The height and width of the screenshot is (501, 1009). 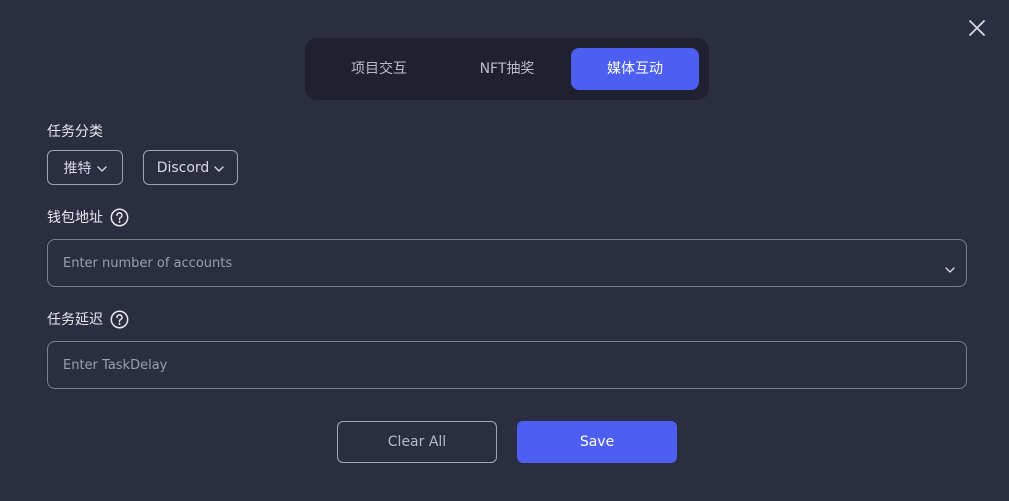 I want to click on close-icon, so click(x=977, y=28).